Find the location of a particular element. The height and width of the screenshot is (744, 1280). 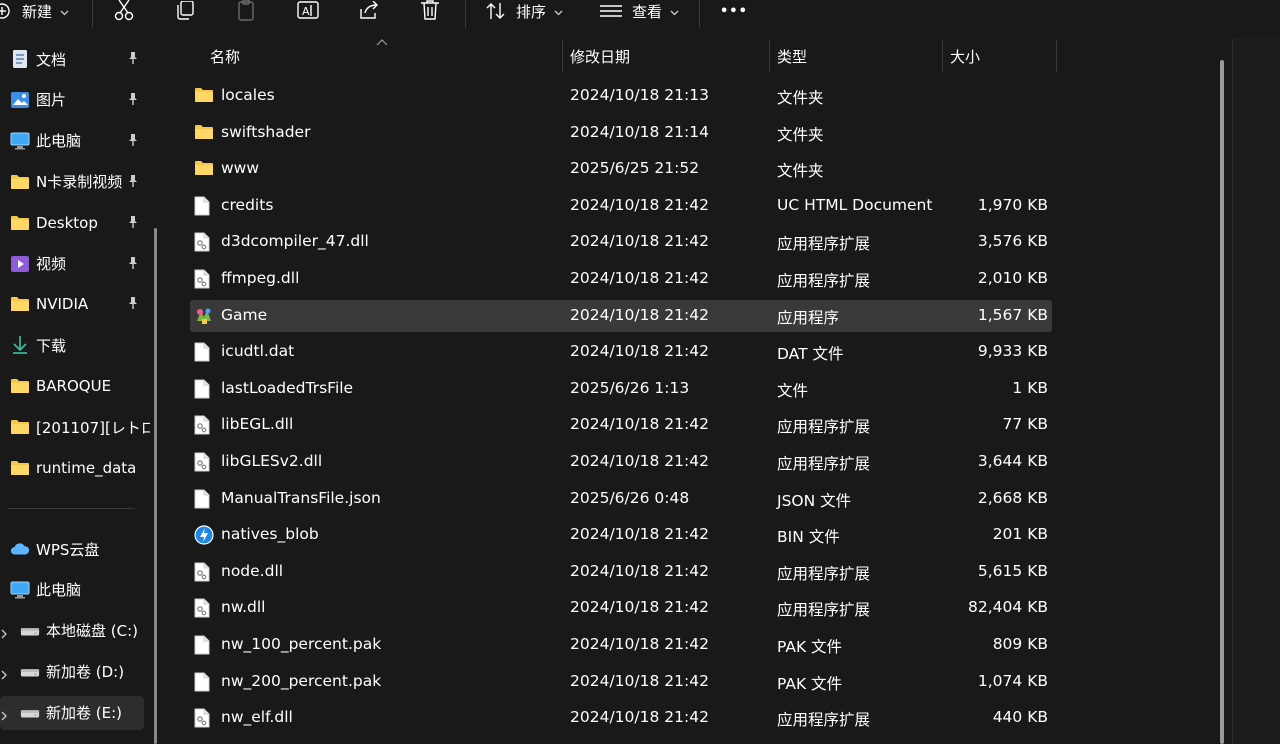

sidebar-location: WPS云盘 is located at coordinates (75, 549).